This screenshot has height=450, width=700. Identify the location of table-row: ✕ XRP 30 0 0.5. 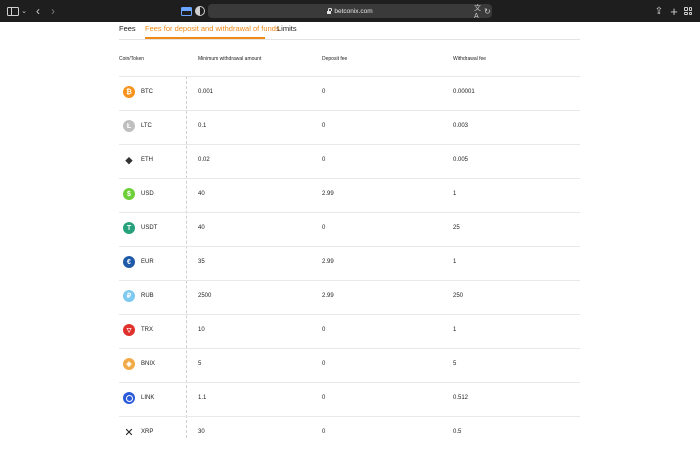
(349, 433).